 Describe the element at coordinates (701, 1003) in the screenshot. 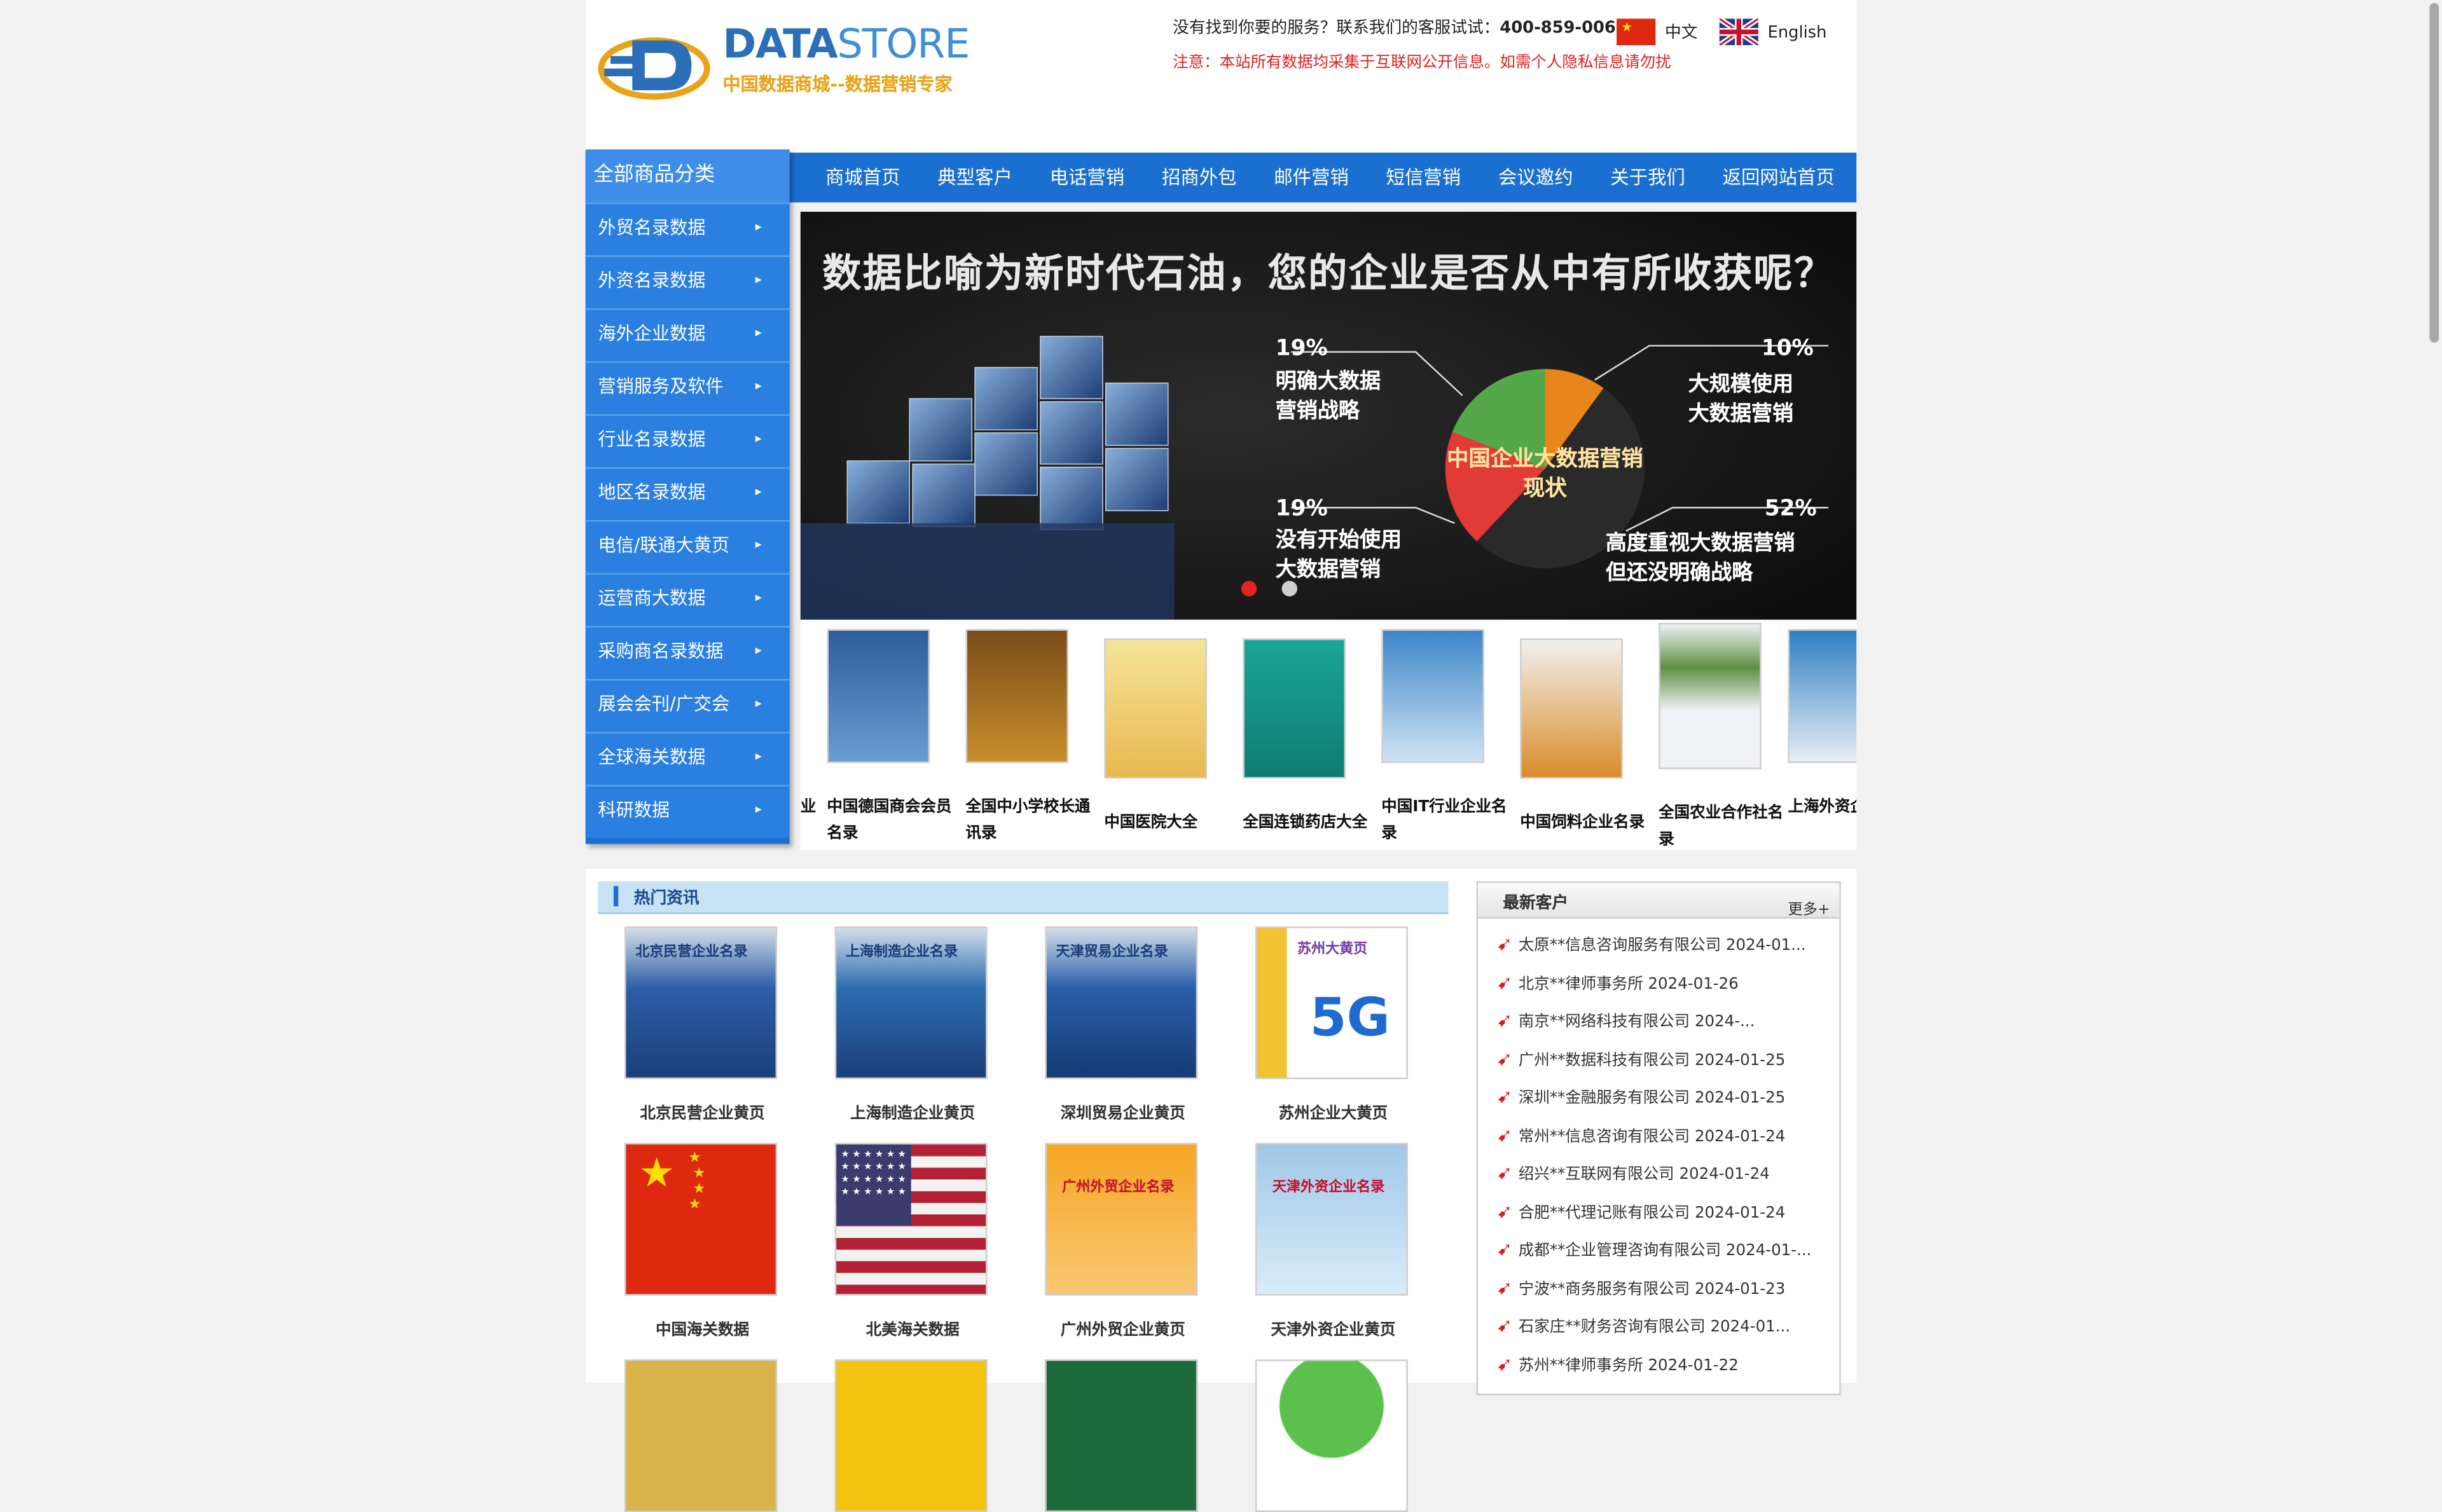

I see `hot-thumb-beijing: 北京民营企业名录` at that location.